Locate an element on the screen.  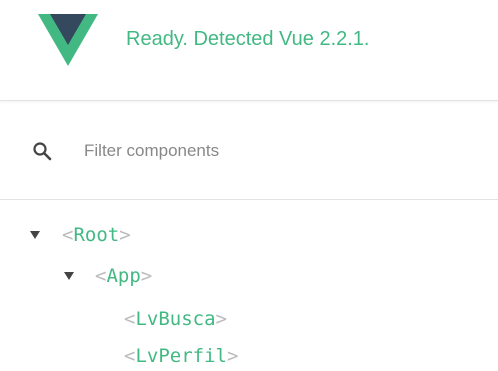
component-name: Root is located at coordinates (96, 235).